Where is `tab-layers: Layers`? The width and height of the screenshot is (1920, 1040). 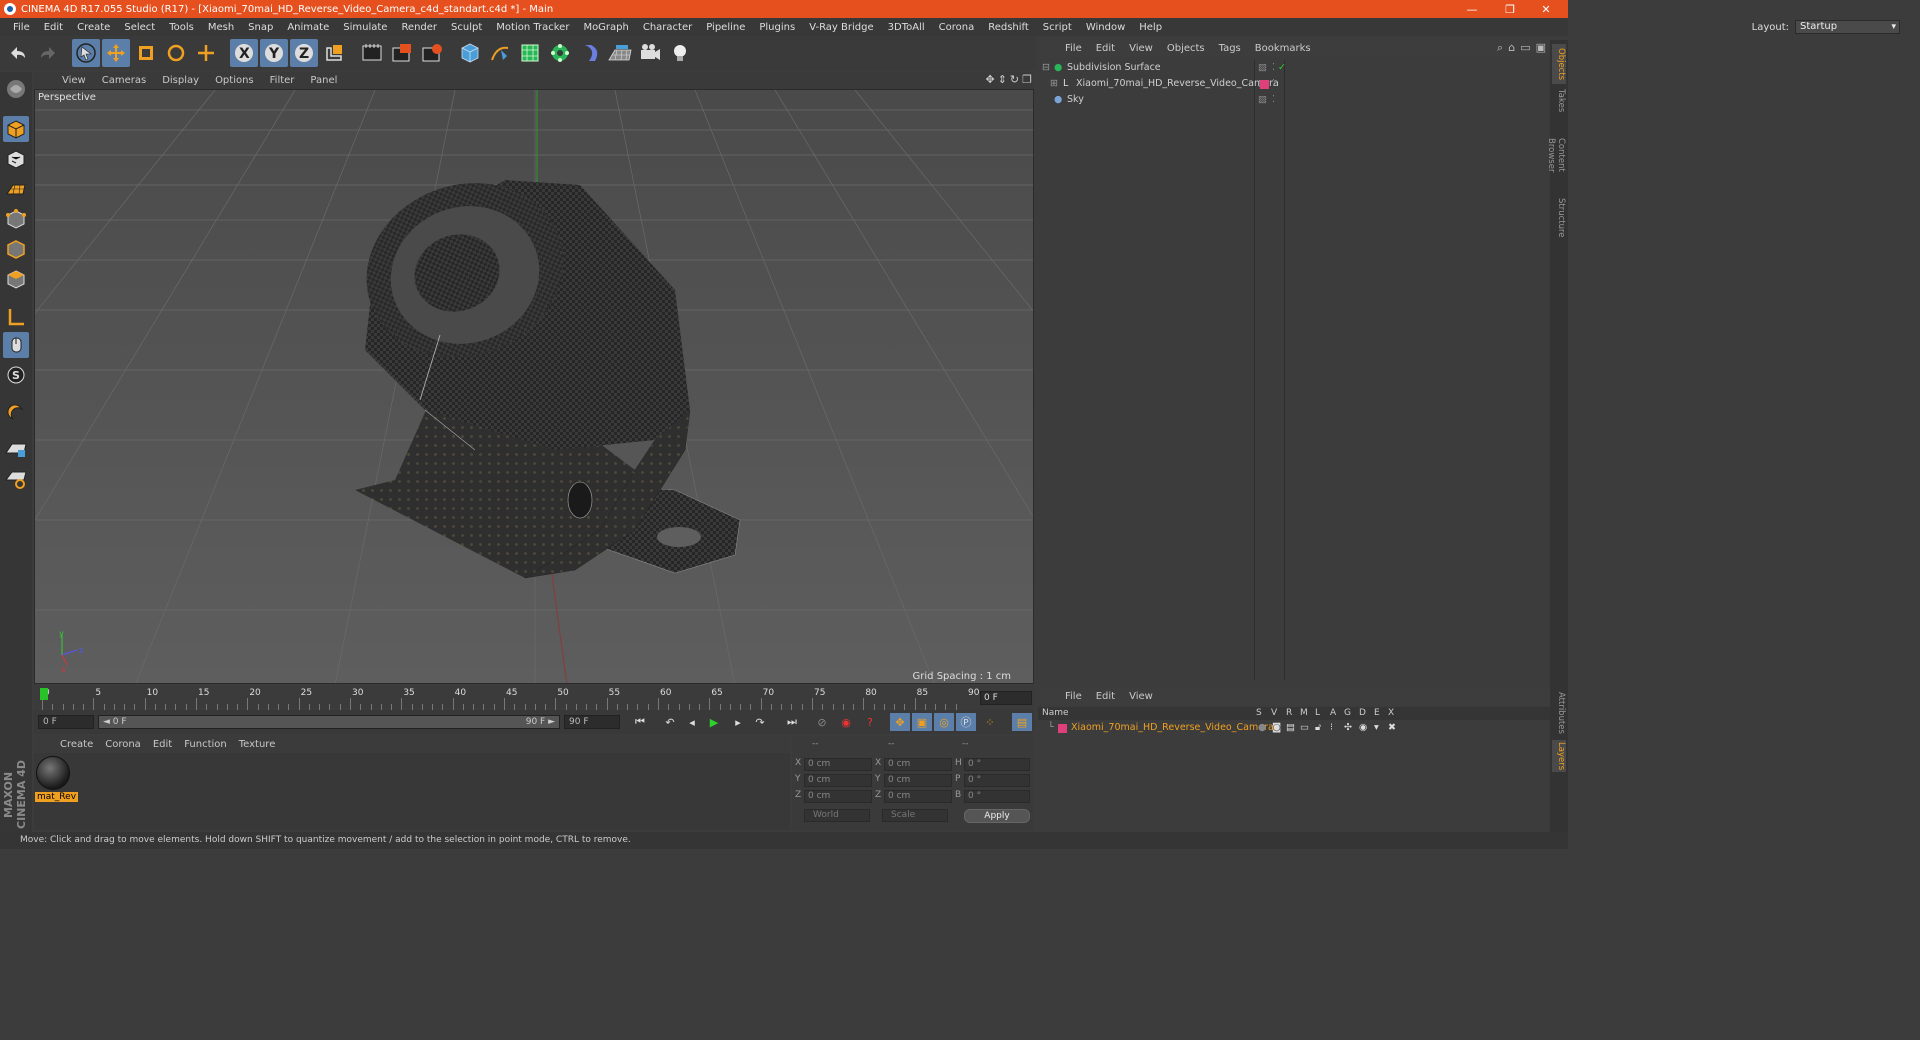 tab-layers: Layers is located at coordinates (1559, 756).